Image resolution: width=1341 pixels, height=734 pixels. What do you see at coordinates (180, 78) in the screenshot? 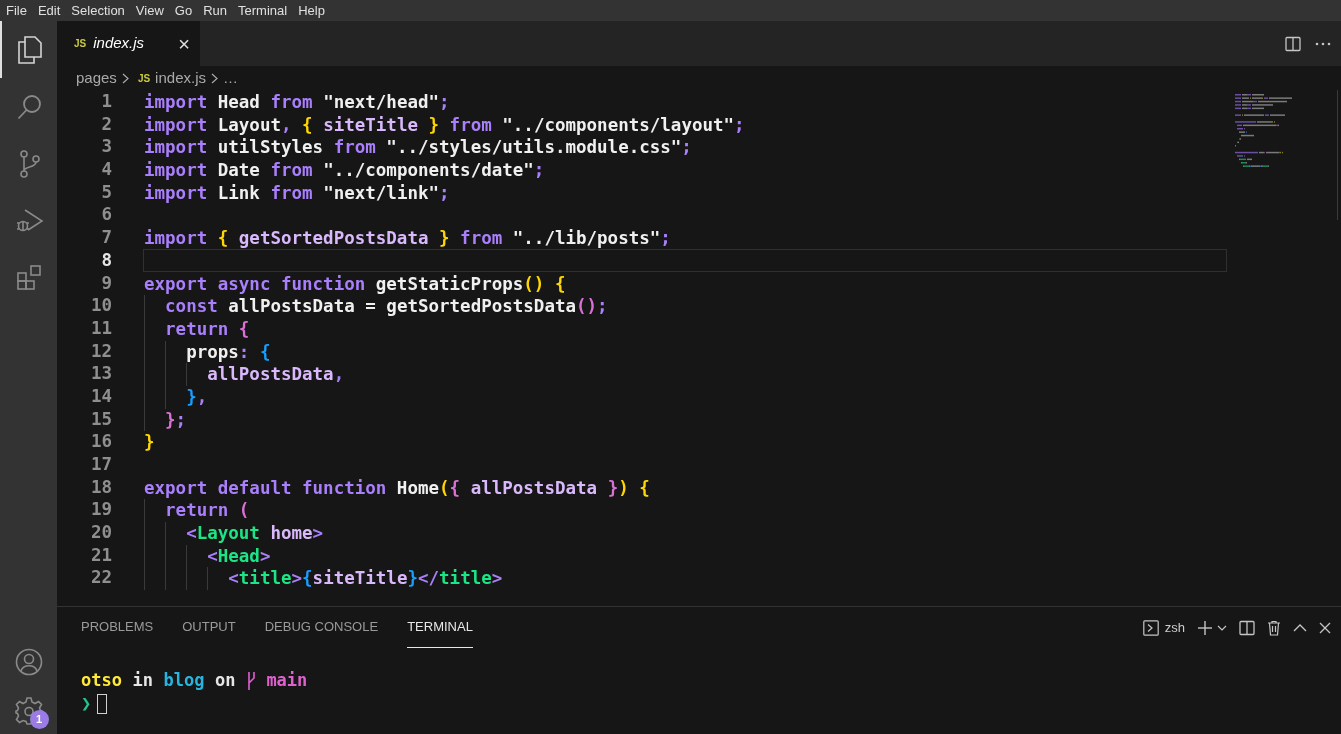
I see `breadcrumb-file: index.js` at bounding box center [180, 78].